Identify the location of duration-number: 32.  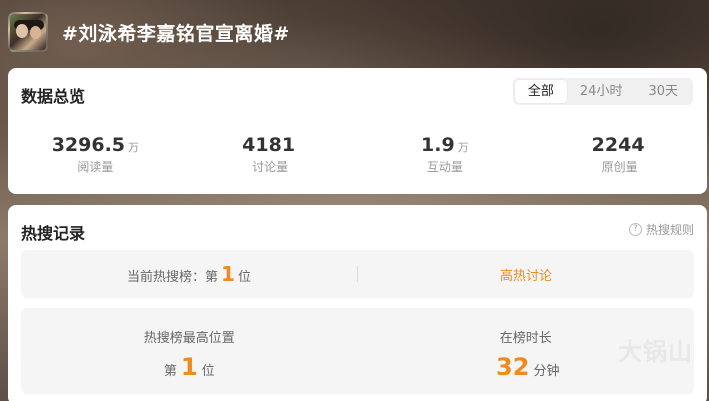
(513, 367).